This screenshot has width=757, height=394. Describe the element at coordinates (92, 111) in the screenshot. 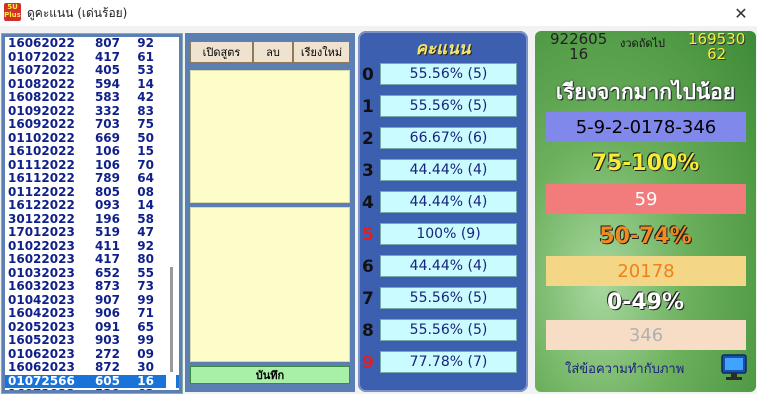

I see `list-item: 01092022 332 83` at that location.